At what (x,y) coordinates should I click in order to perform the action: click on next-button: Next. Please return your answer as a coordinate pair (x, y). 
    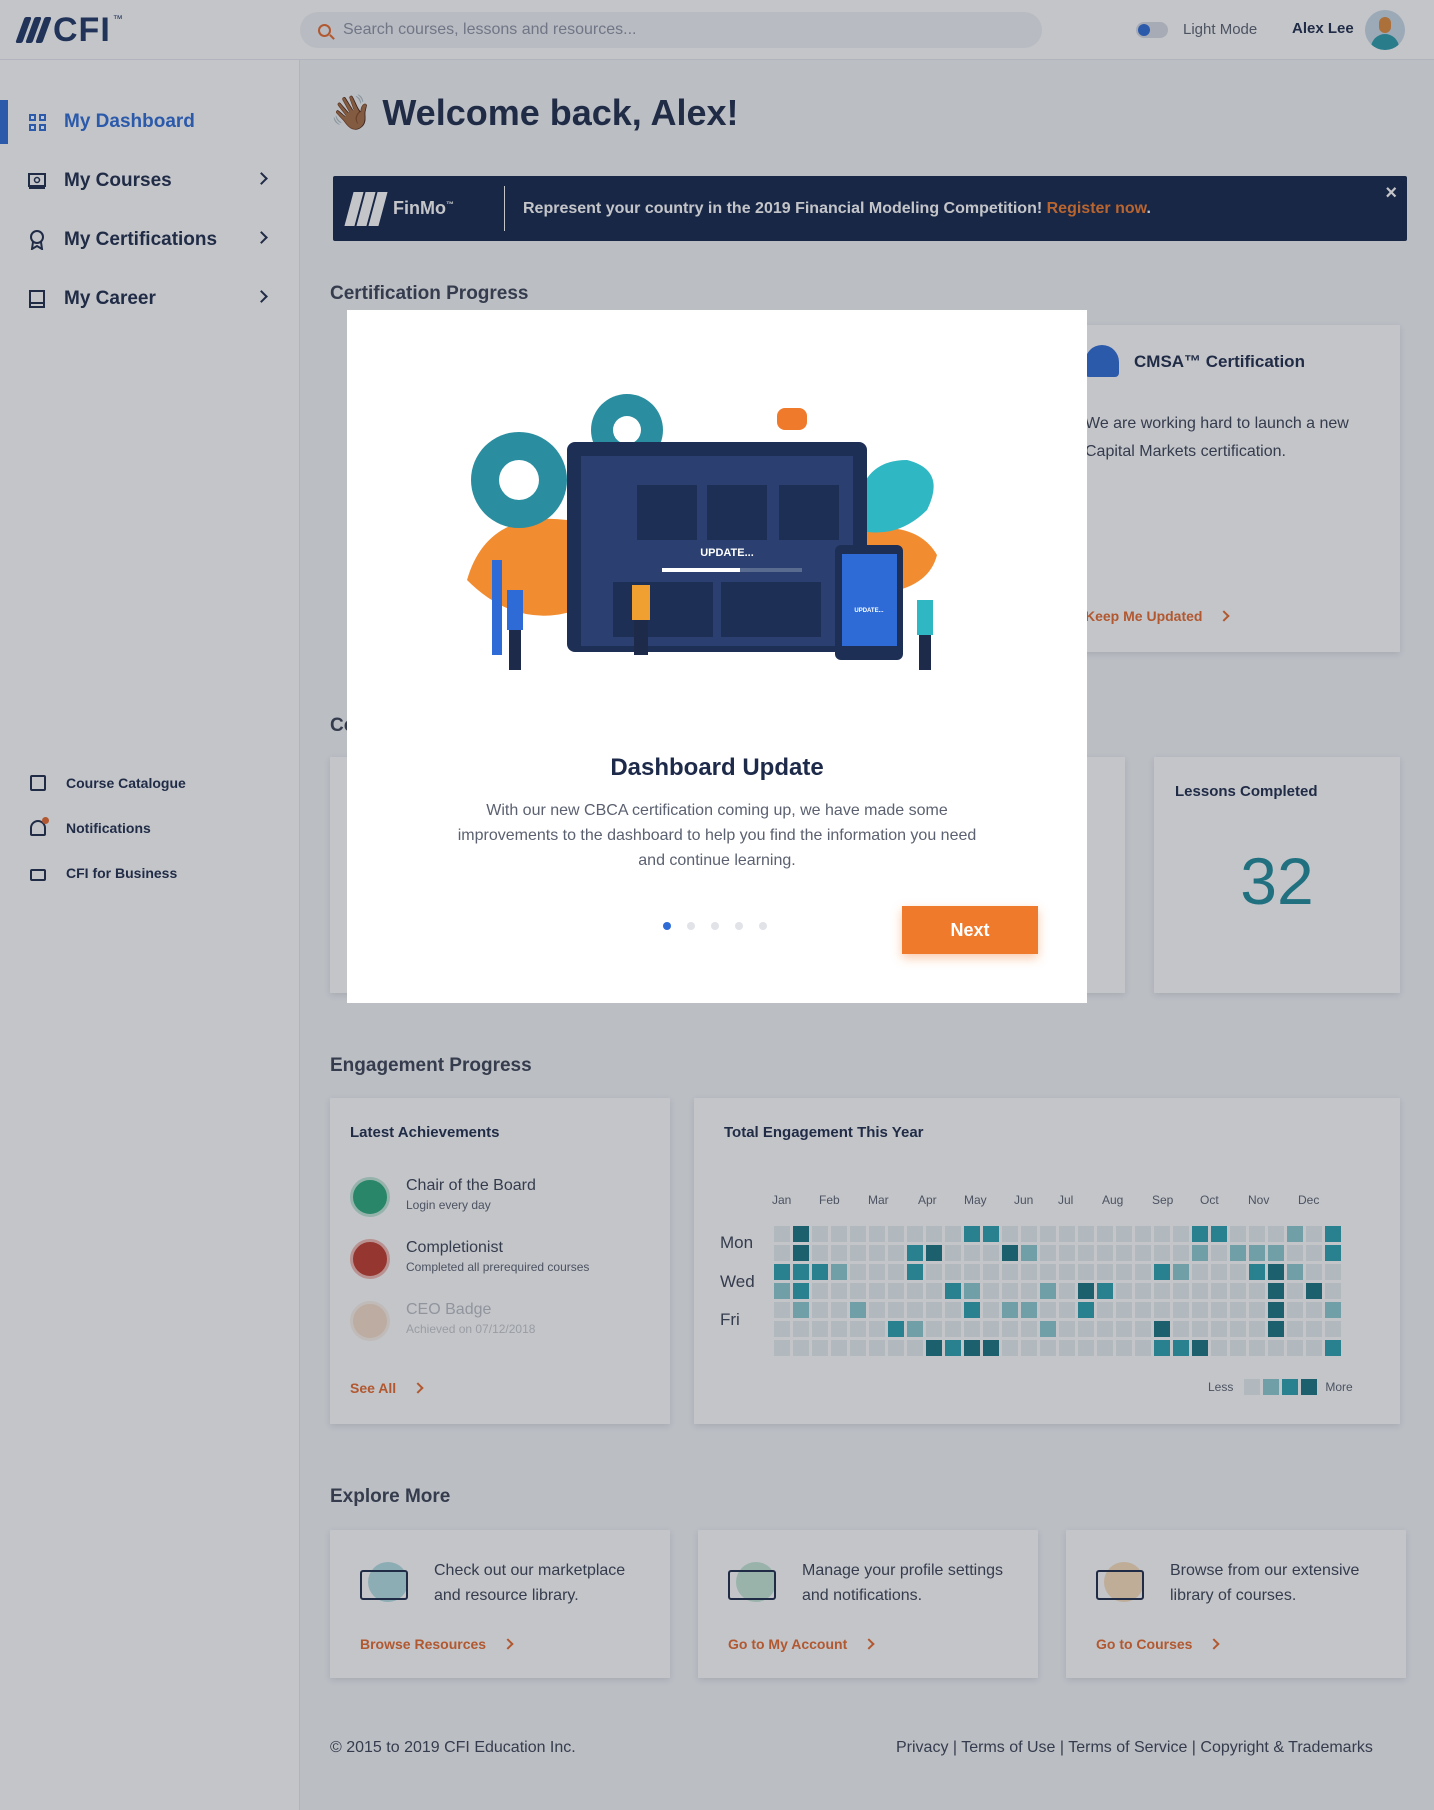
    Looking at the image, I should click on (970, 930).